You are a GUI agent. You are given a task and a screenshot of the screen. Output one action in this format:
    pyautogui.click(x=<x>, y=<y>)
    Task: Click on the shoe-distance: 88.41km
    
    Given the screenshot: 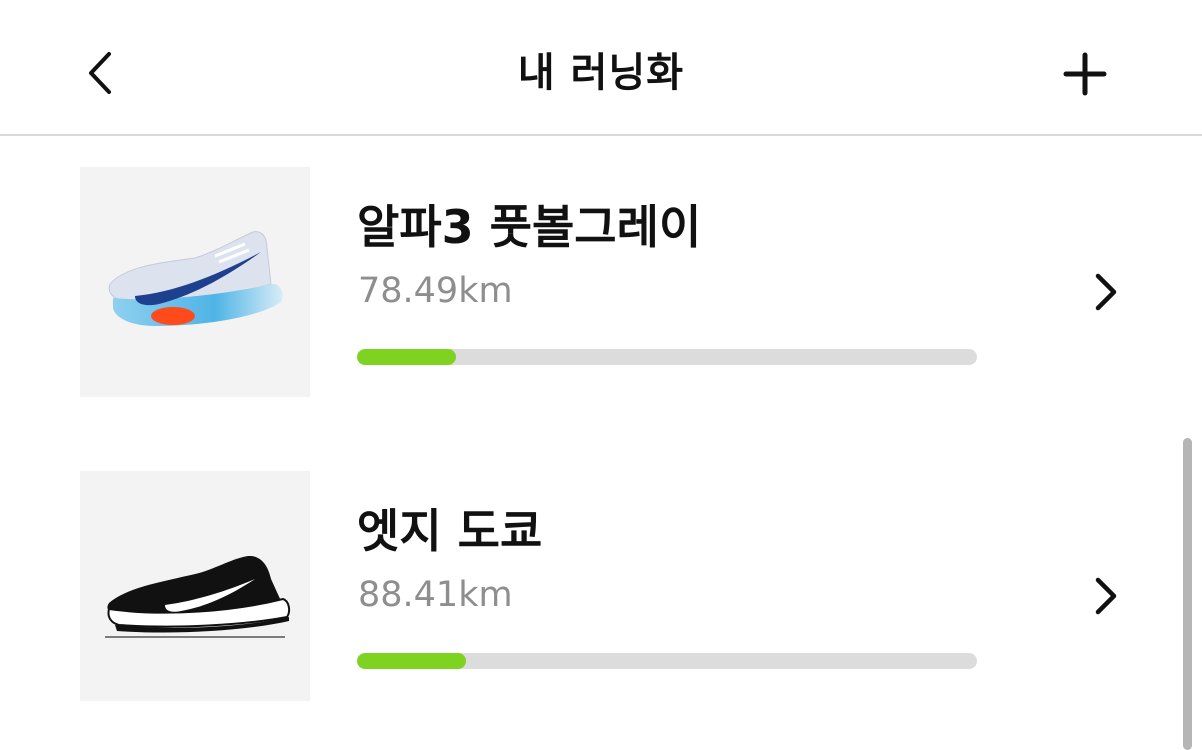 What is the action you would take?
    pyautogui.click(x=435, y=595)
    